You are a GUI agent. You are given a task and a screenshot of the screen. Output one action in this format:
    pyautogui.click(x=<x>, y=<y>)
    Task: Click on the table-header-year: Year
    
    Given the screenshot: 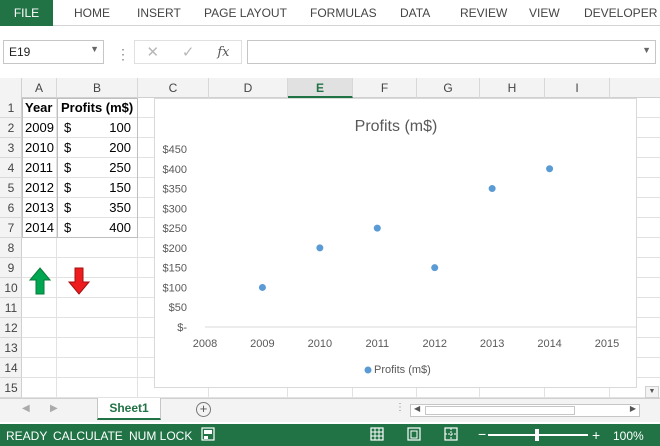 What is the action you would take?
    pyautogui.click(x=38, y=108)
    